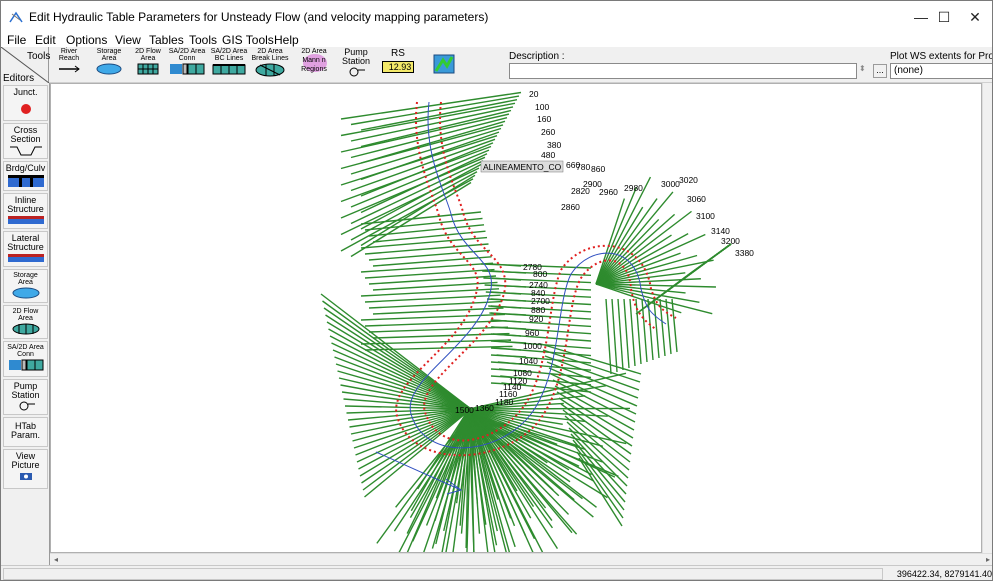 This screenshot has height=581, width=993. Describe the element at coordinates (730, 241) in the screenshot. I see `station-label: 3200` at that location.